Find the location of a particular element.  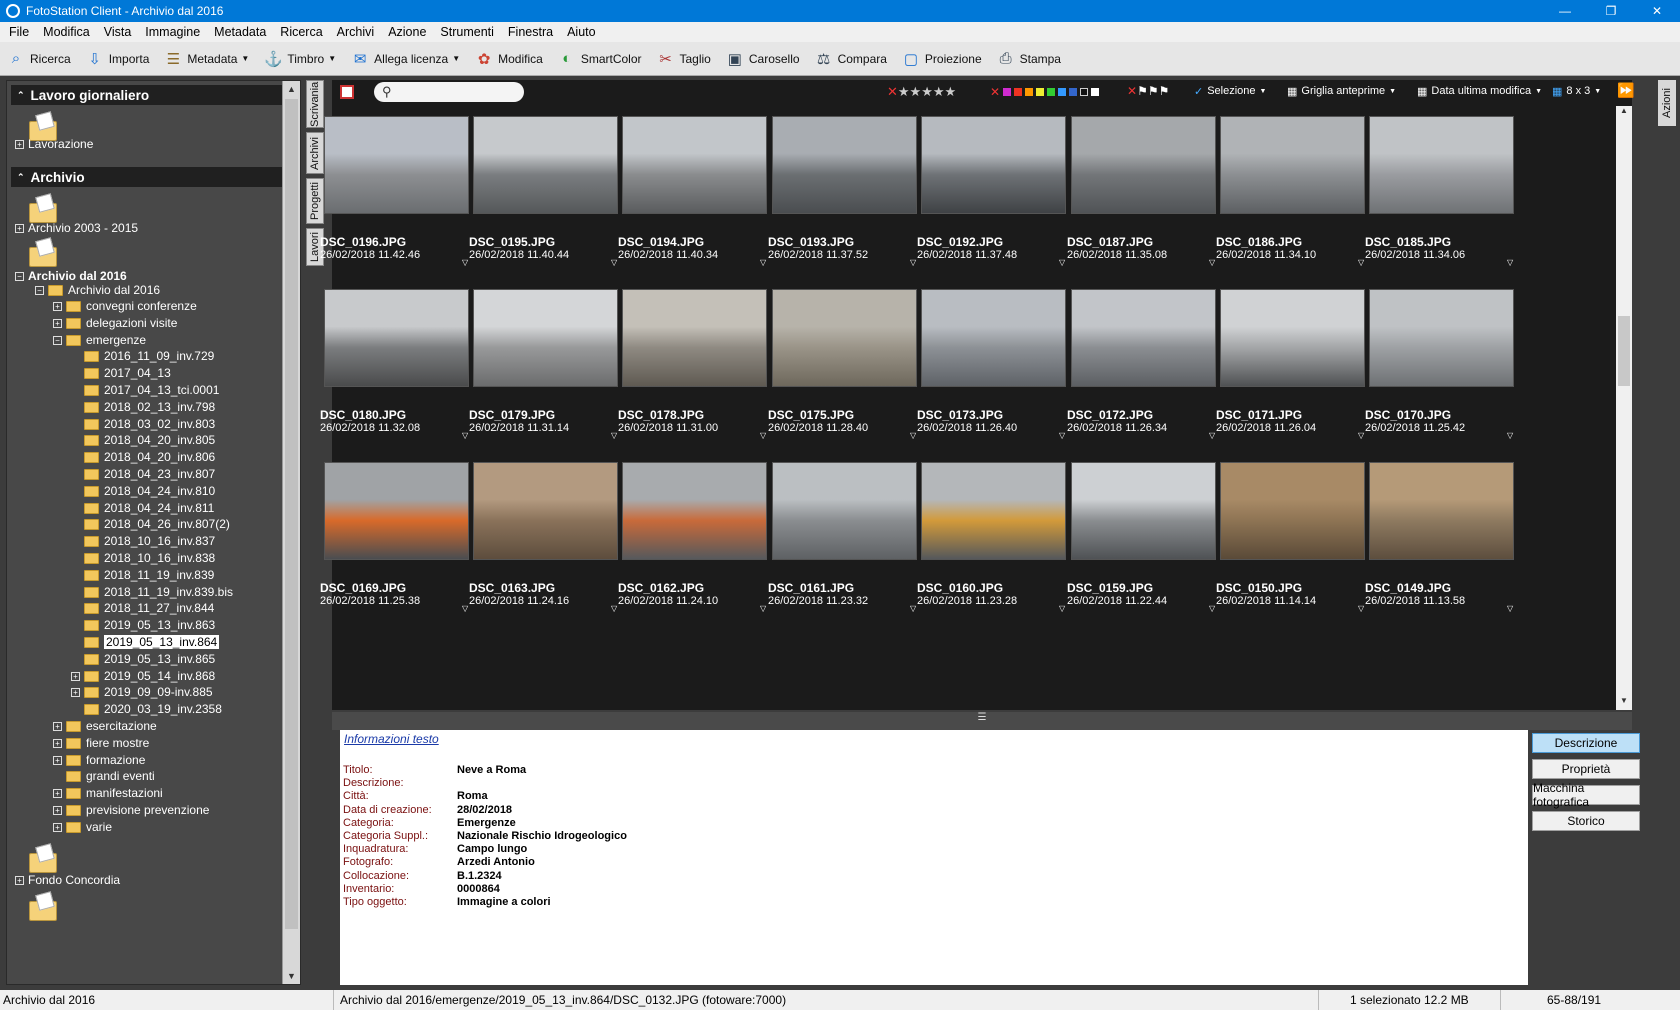

menu-metadata: Metadata is located at coordinates (240, 32).